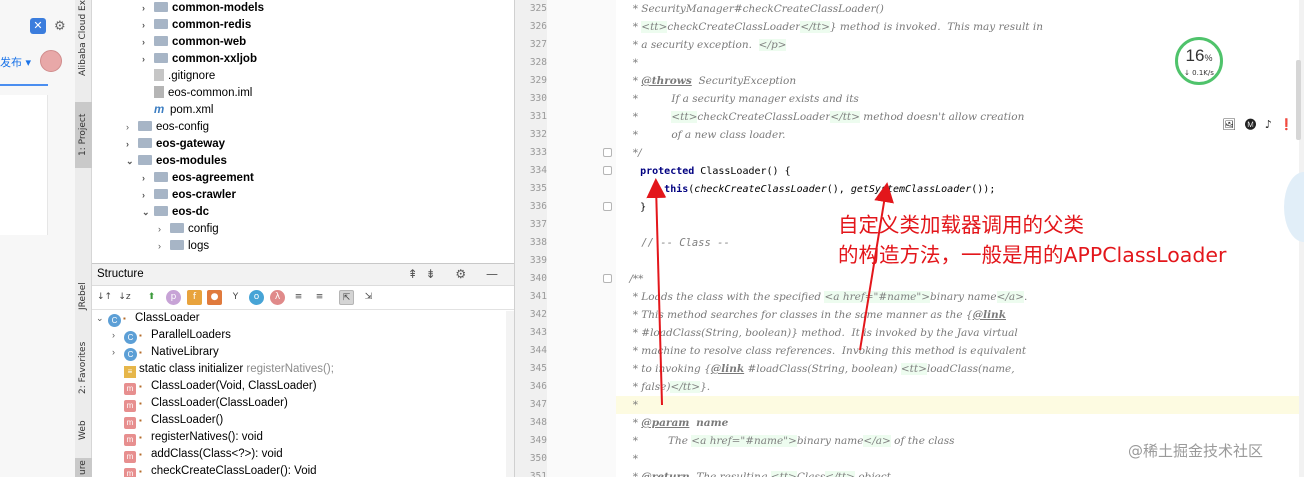 The image size is (1304, 477). I want to click on line-number: 334, so click(538, 170).